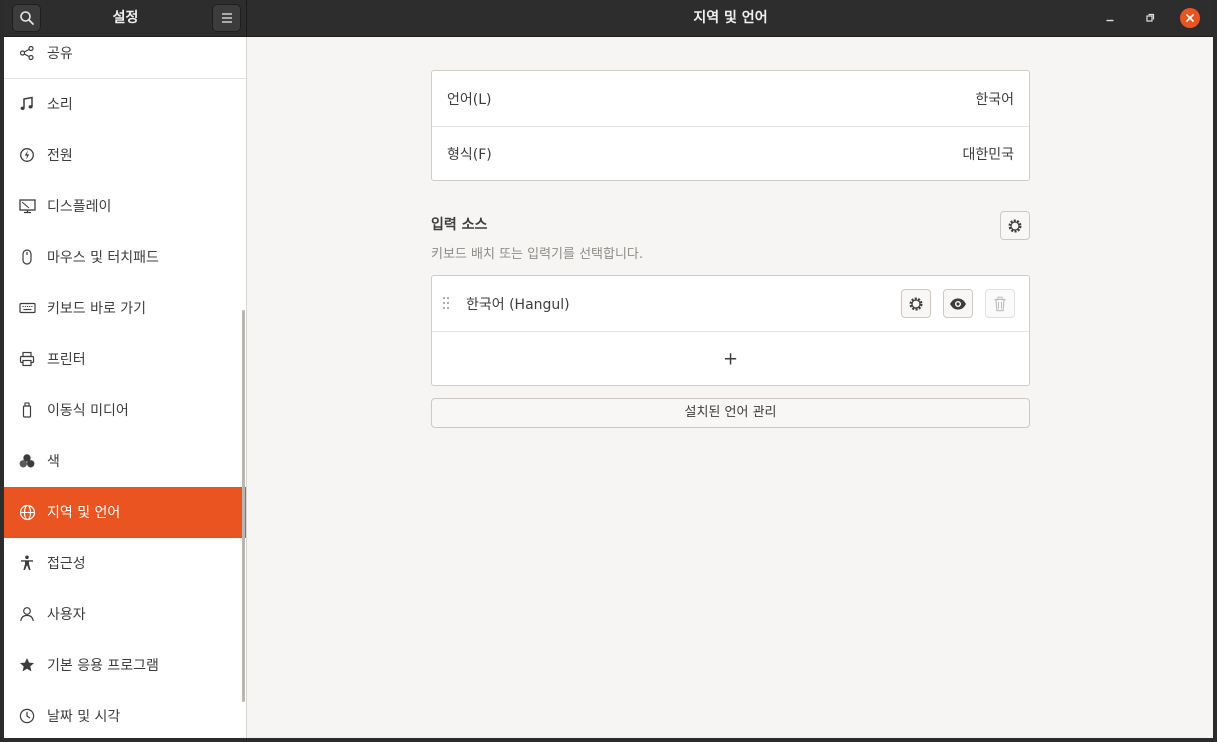 This screenshot has height=742, width=1217. I want to click on sidebar-item-users: 사용자, so click(125, 614).